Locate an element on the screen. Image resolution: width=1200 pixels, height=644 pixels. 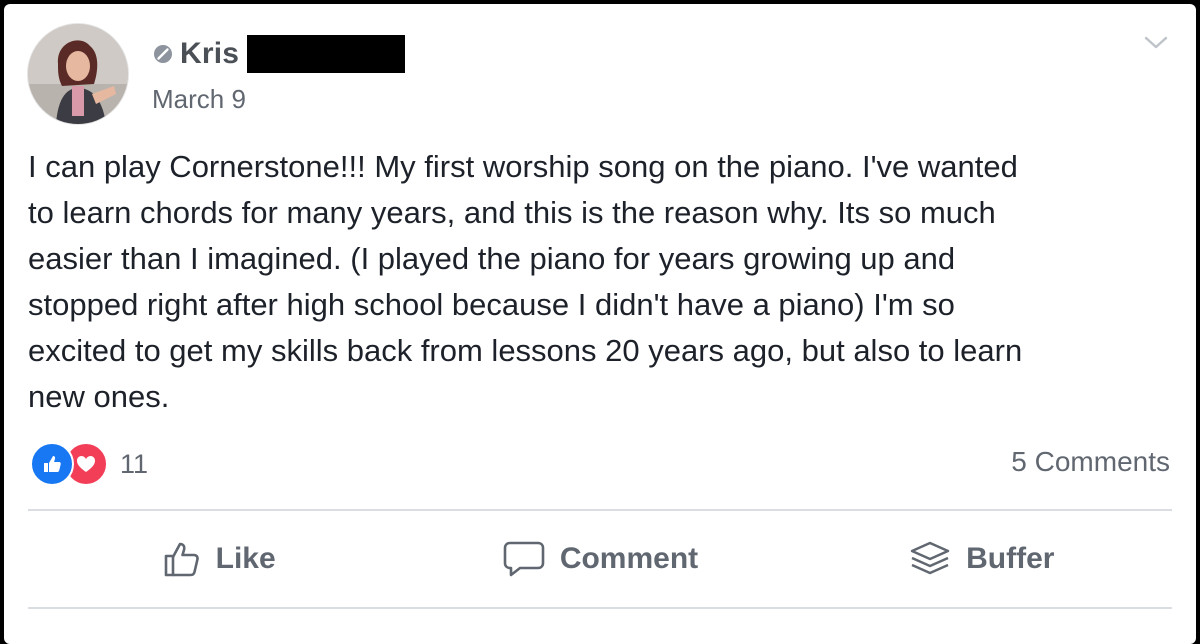
buffer-layers-icon is located at coordinates (930, 558).